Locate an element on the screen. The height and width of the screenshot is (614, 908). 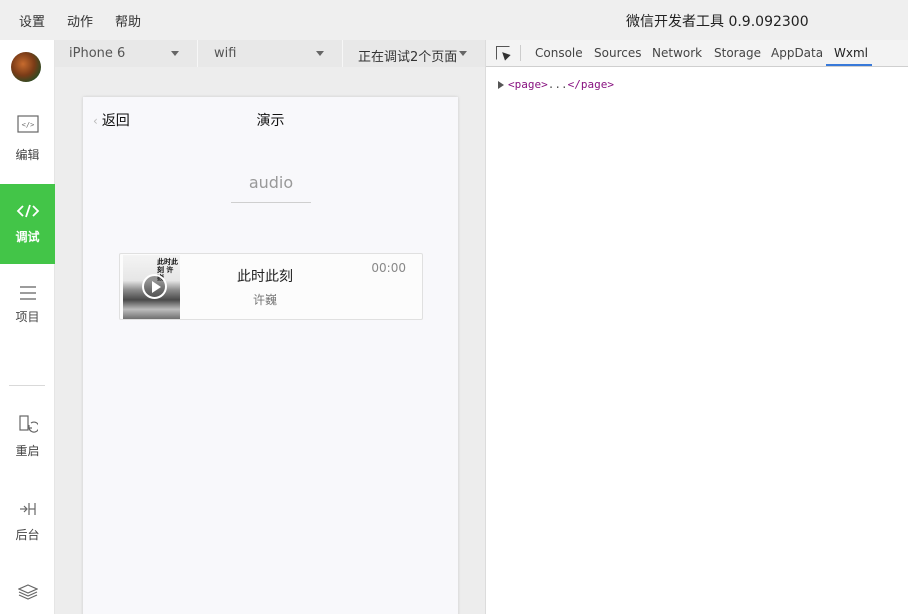
menu-bar: 设置 动作 帮助 微信开发者工具 0.9.092300 is located at coordinates (454, 20).